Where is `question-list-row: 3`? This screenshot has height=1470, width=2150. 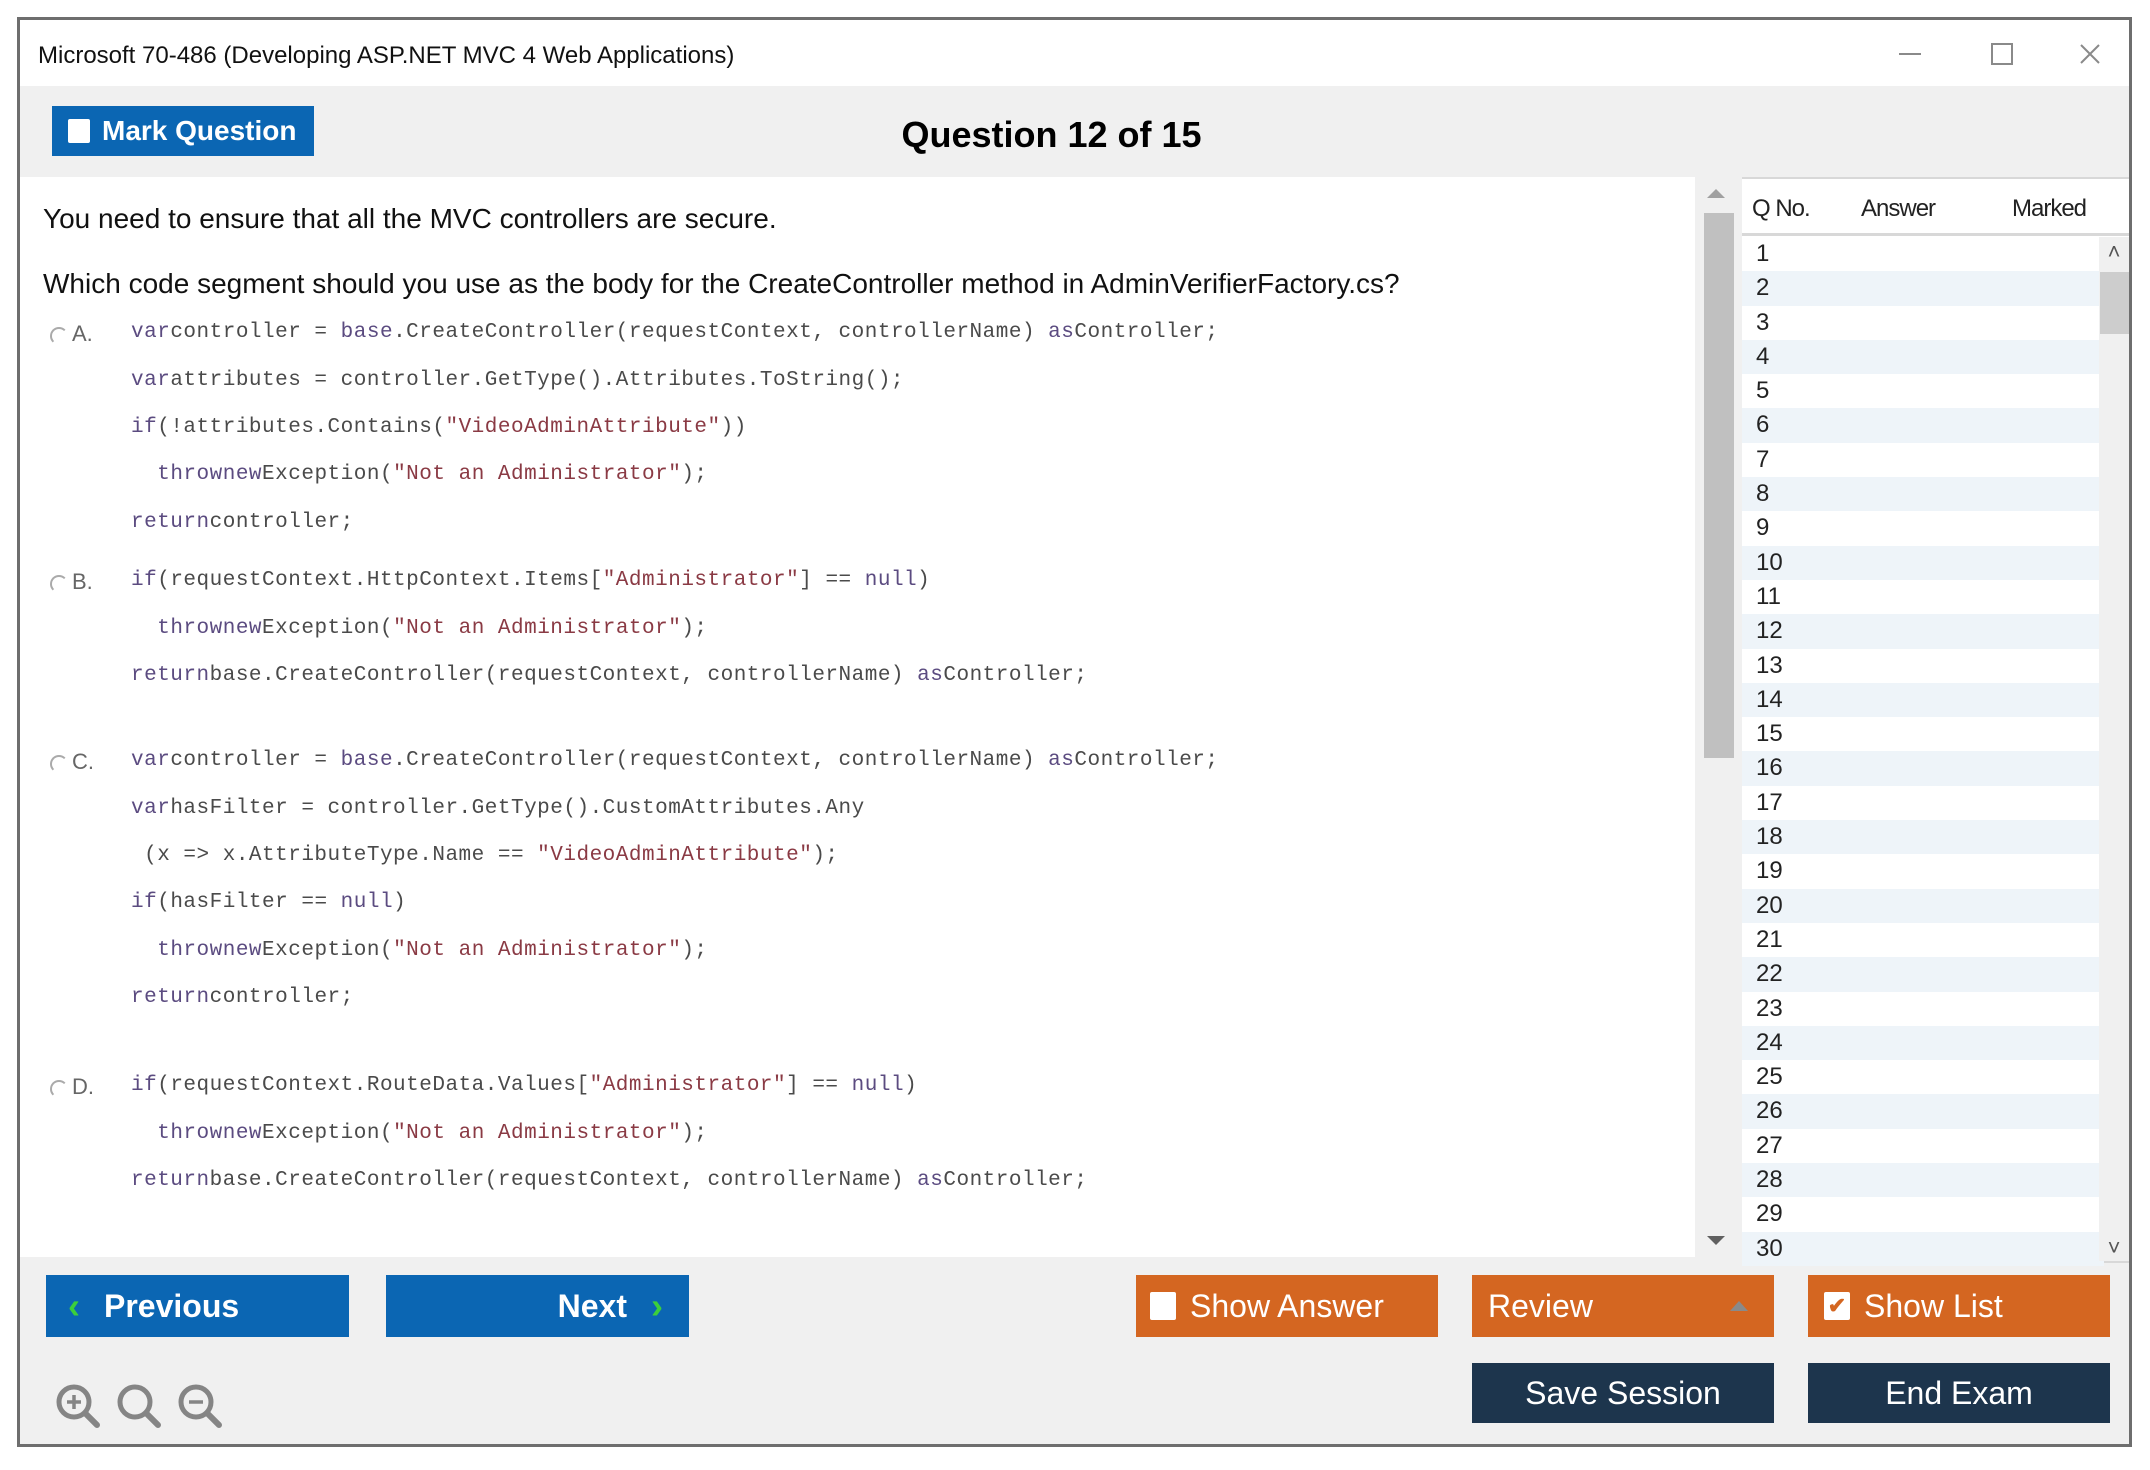 question-list-row: 3 is located at coordinates (1923, 323).